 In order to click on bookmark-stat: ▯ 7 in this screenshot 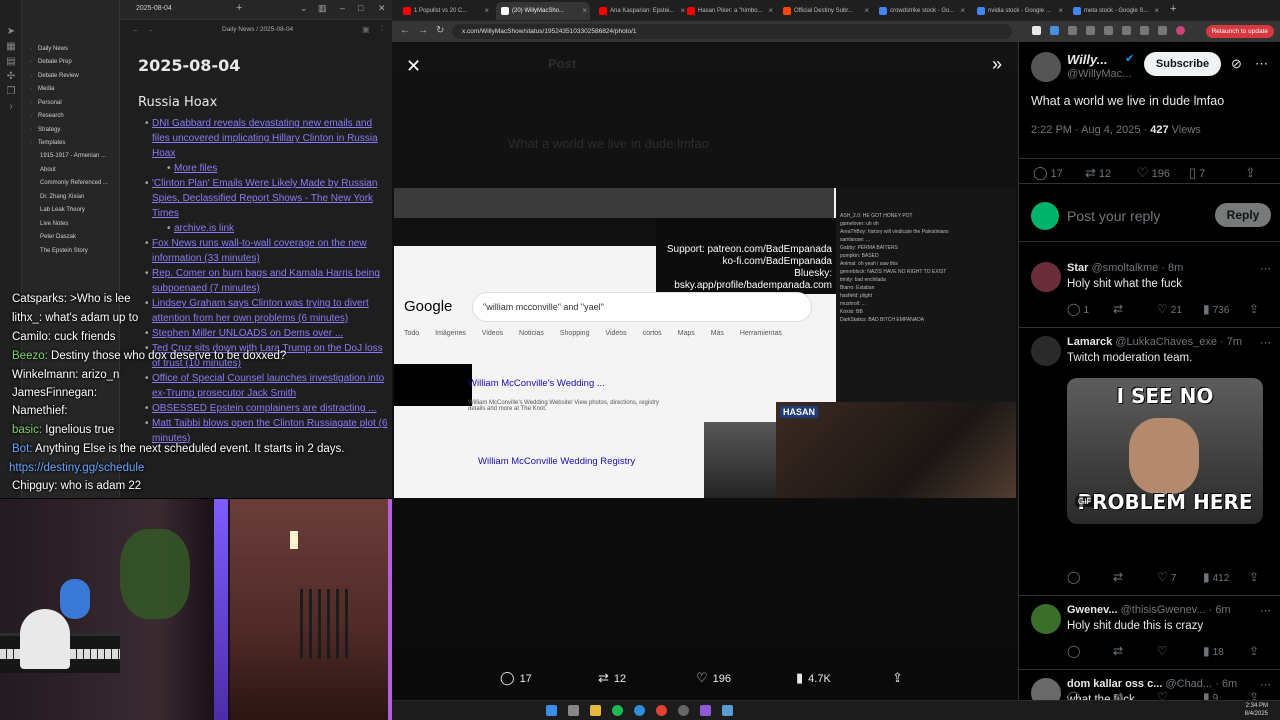, I will do `click(1197, 173)`.